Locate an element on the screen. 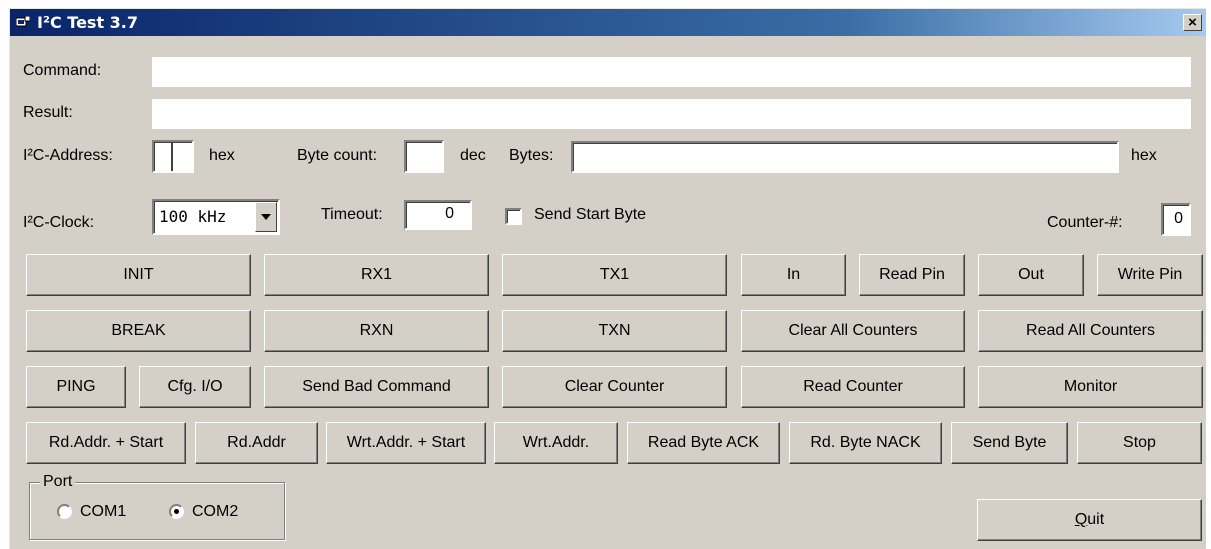  quit-button: Quit is located at coordinates (1089, 520).